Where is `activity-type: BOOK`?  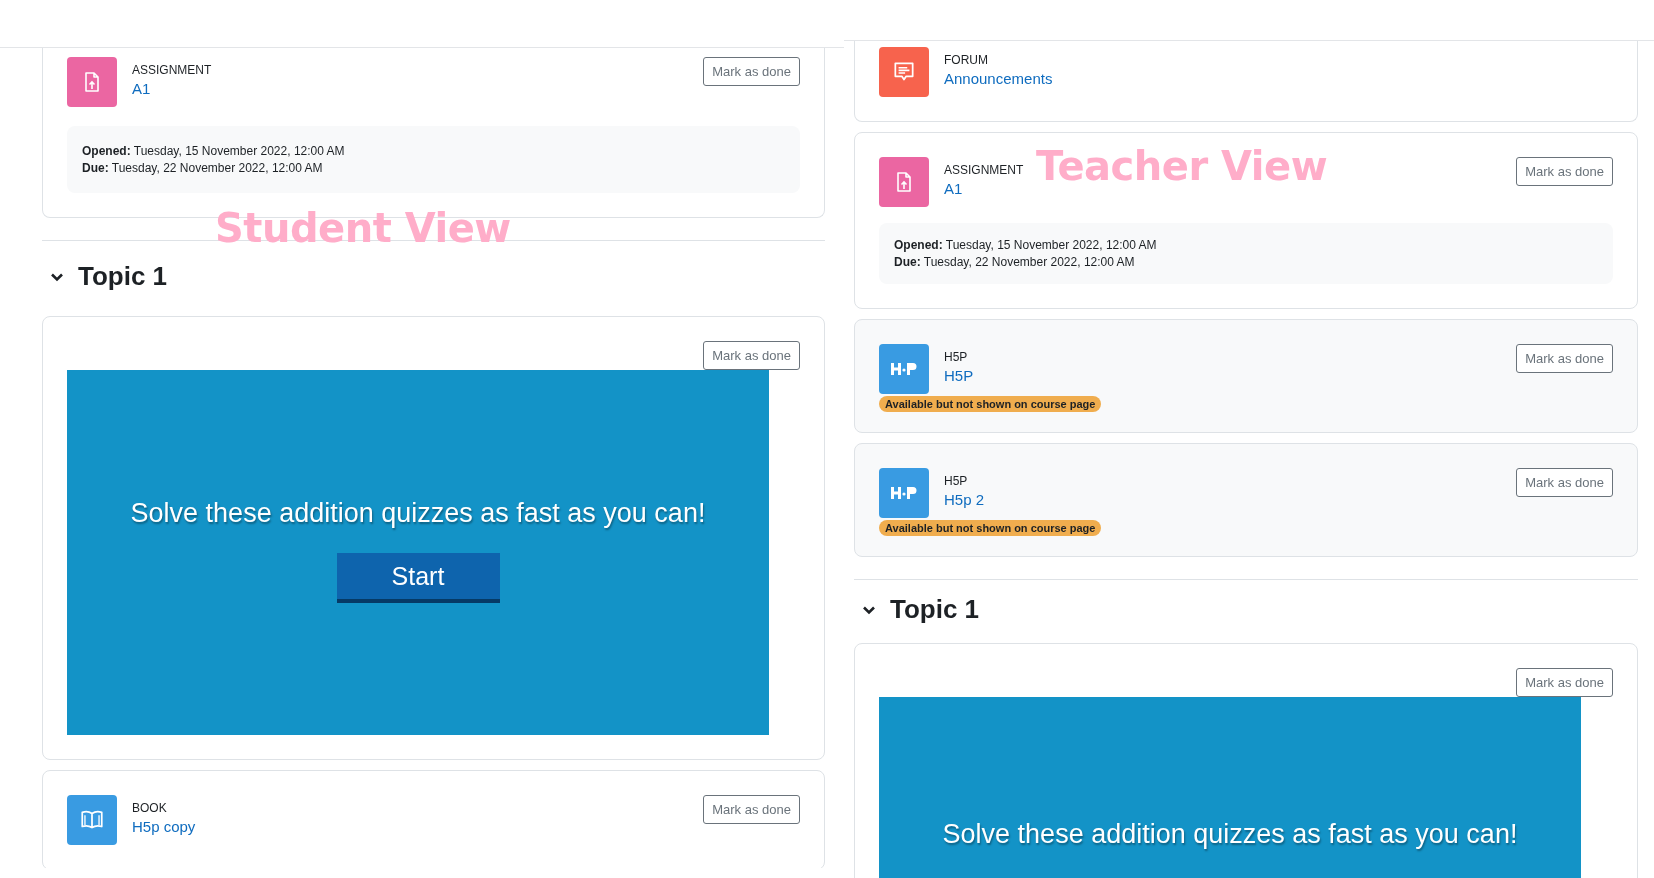
activity-type: BOOK is located at coordinates (150, 808).